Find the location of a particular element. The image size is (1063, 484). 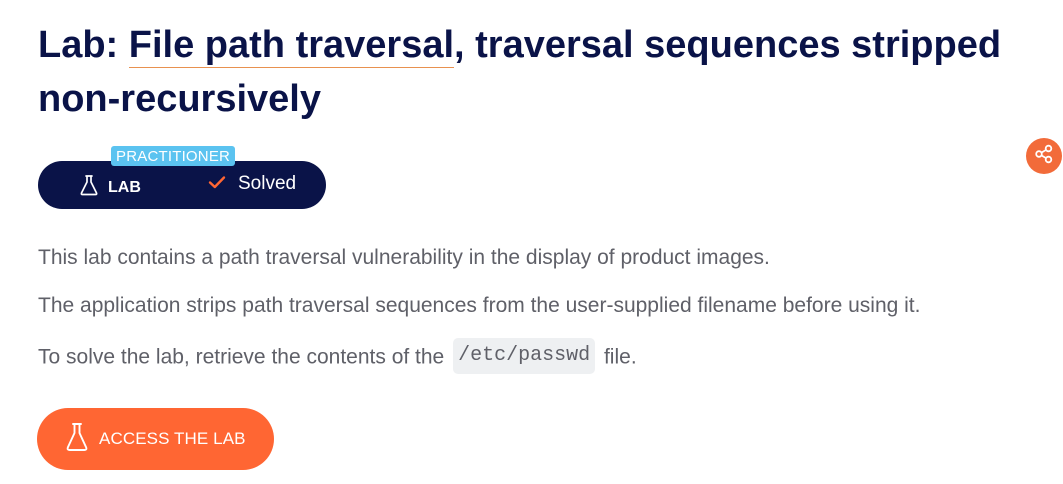

share-button is located at coordinates (1044, 156).